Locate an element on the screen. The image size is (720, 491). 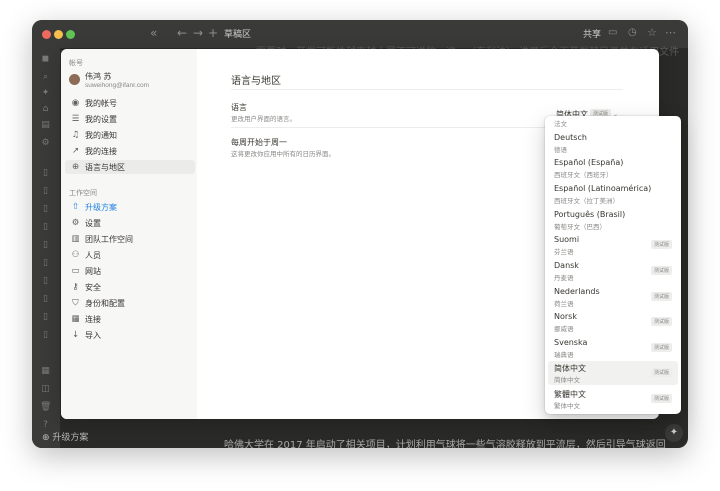
templates-icon: ◫ is located at coordinates (45, 389).